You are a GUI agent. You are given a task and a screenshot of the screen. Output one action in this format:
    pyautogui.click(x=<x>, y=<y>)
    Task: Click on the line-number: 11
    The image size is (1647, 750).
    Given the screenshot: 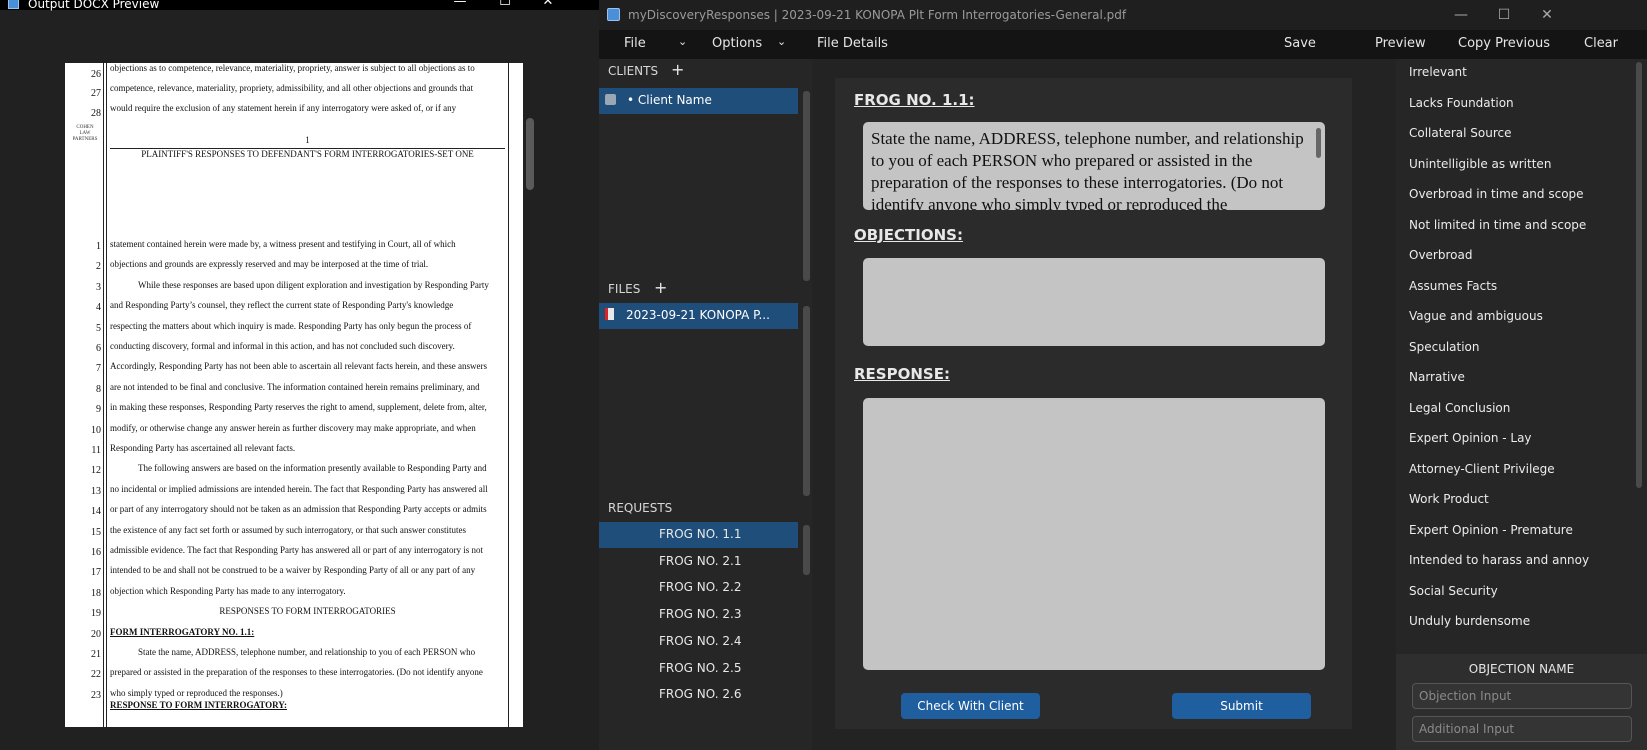 What is the action you would take?
    pyautogui.click(x=96, y=450)
    